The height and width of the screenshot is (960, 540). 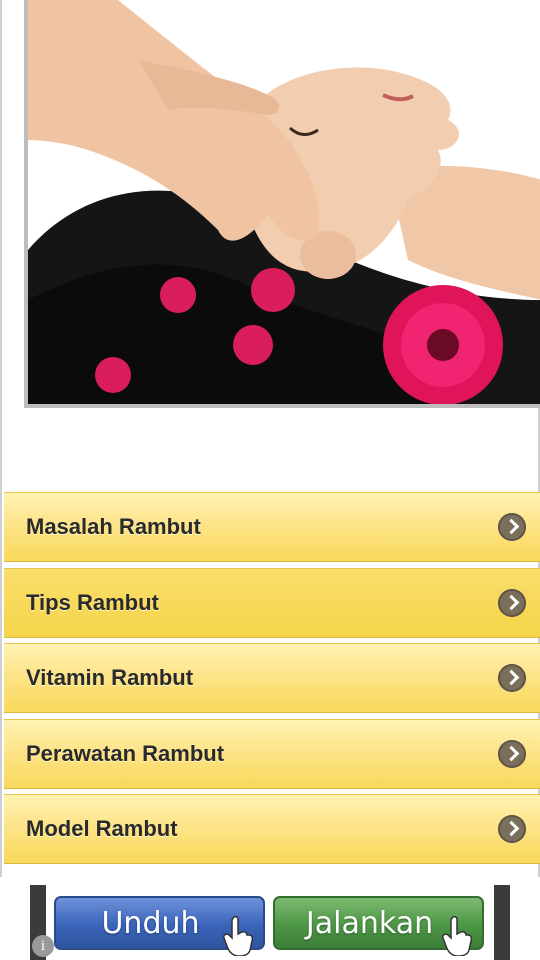 I want to click on menu-item-tips-rambut: Tips Rambut, so click(x=272, y=603).